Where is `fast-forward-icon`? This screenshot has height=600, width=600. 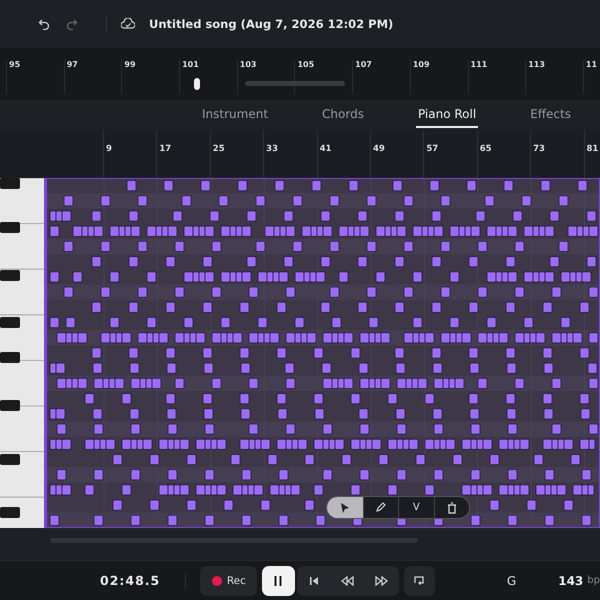
fast-forward-icon is located at coordinates (381, 581).